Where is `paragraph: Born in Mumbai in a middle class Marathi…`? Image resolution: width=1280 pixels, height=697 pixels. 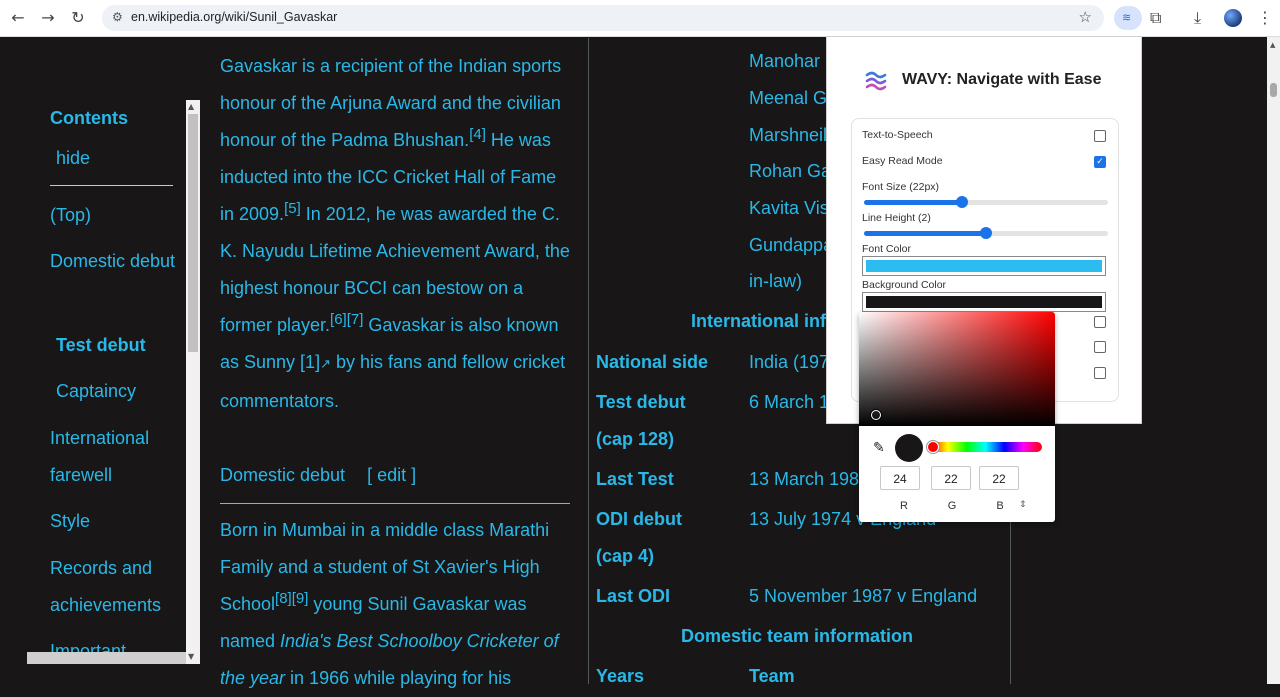 paragraph: Born in Mumbai in a middle class Marathi… is located at coordinates (397, 604).